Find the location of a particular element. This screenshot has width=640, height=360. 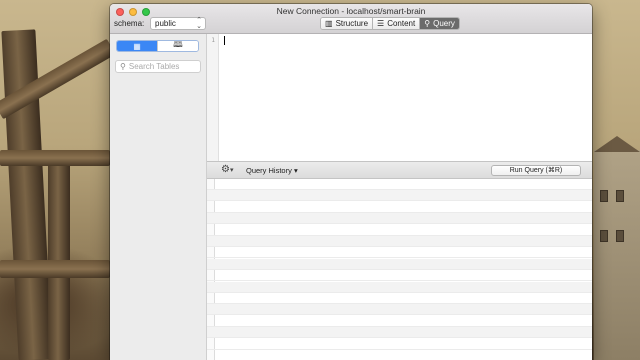

schema-select-value: public is located at coordinates (165, 23).